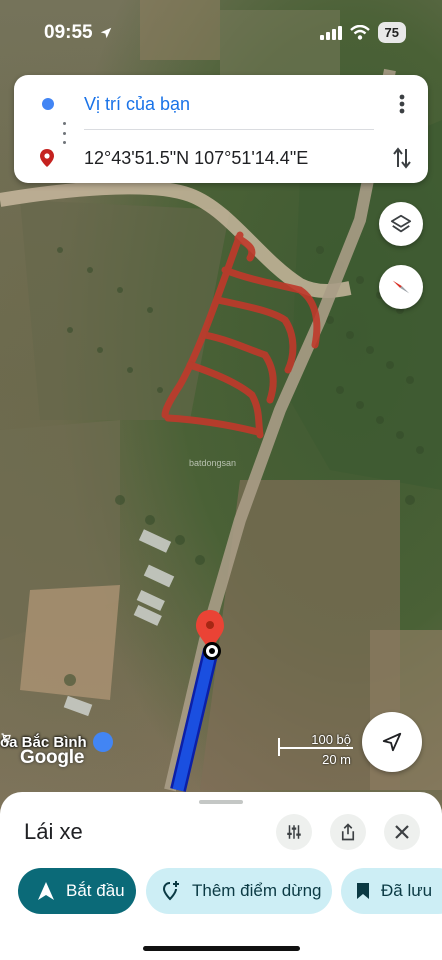 The height and width of the screenshot is (960, 442). I want to click on origin-row: Vị trí của bạn, so click(221, 104).